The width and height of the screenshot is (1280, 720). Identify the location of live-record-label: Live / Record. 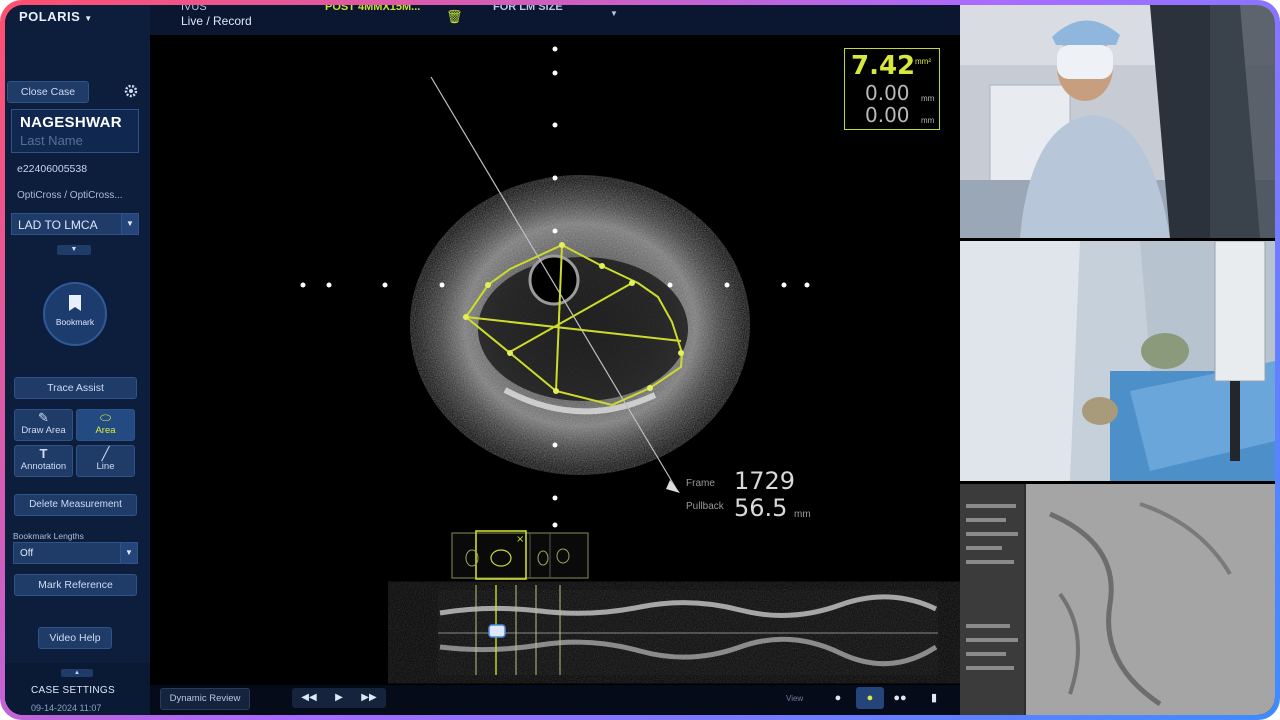
(216, 21).